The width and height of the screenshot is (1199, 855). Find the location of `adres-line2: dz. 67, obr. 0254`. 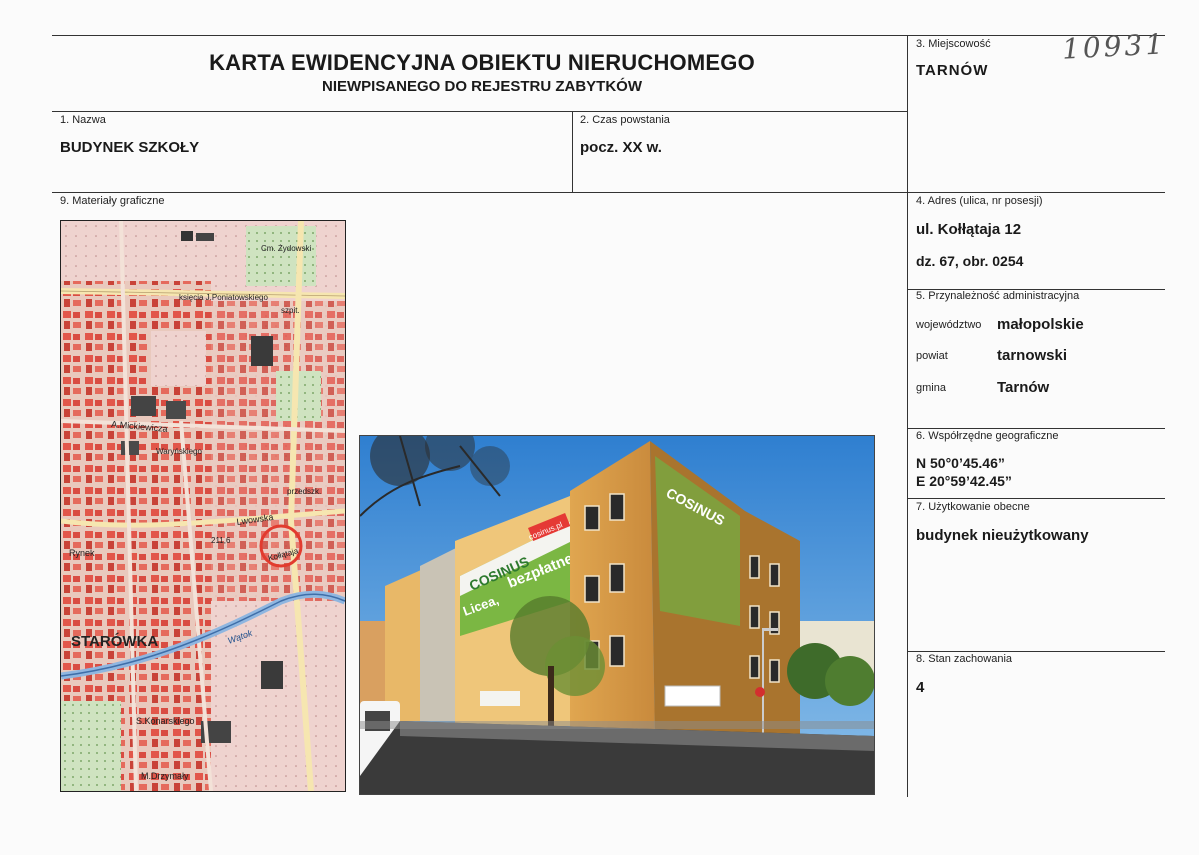

adres-line2: dz. 67, obr. 0254 is located at coordinates (970, 261).